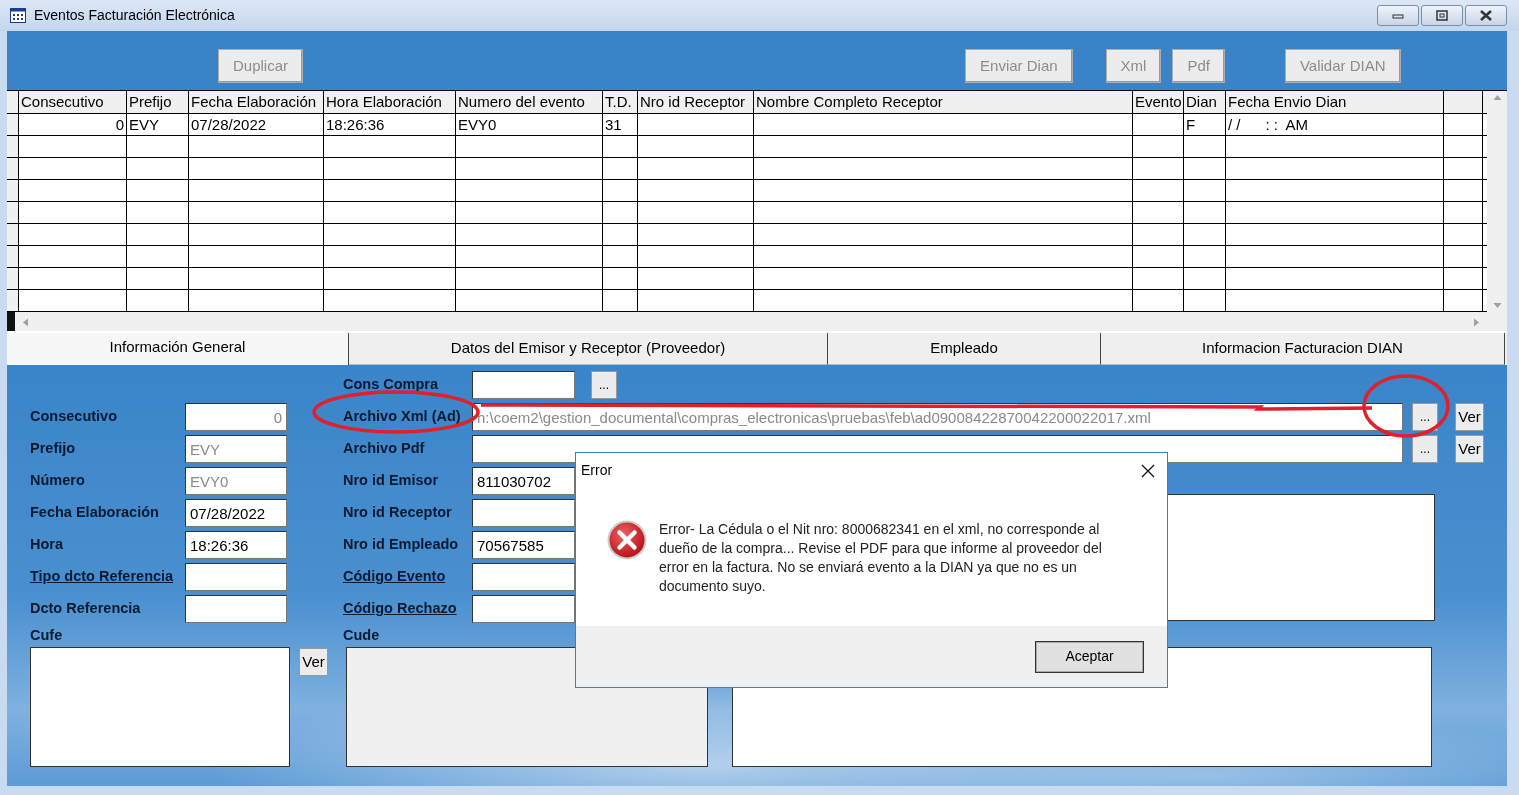 The height and width of the screenshot is (795, 1519). I want to click on column-header: Hora Elaboración, so click(390, 102).